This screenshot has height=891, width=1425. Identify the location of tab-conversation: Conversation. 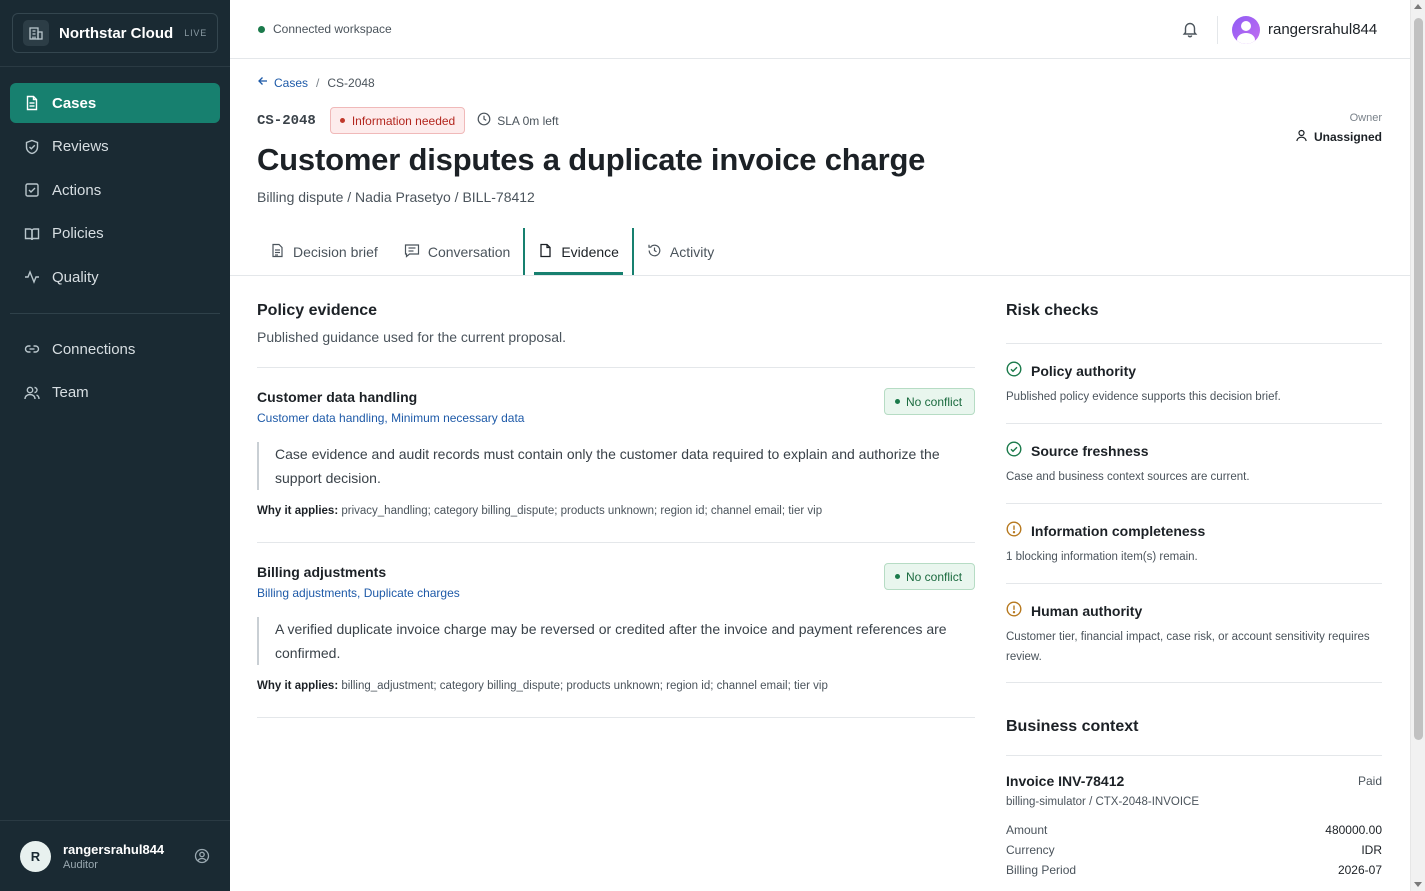
(457, 251).